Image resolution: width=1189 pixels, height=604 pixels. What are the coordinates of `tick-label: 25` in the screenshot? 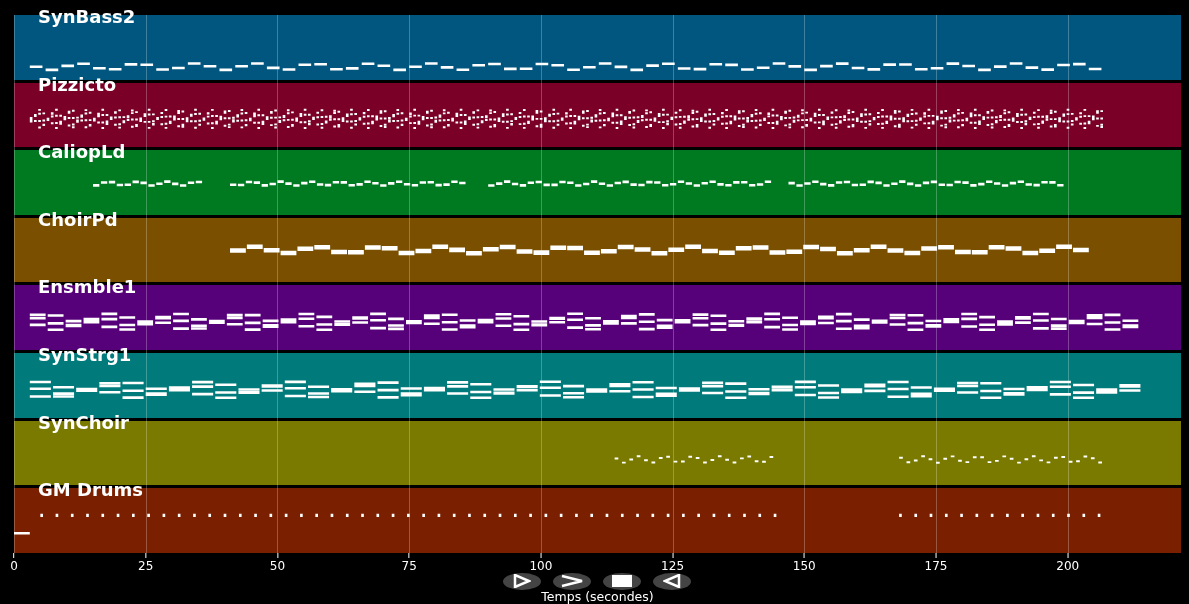 It's located at (146, 565).